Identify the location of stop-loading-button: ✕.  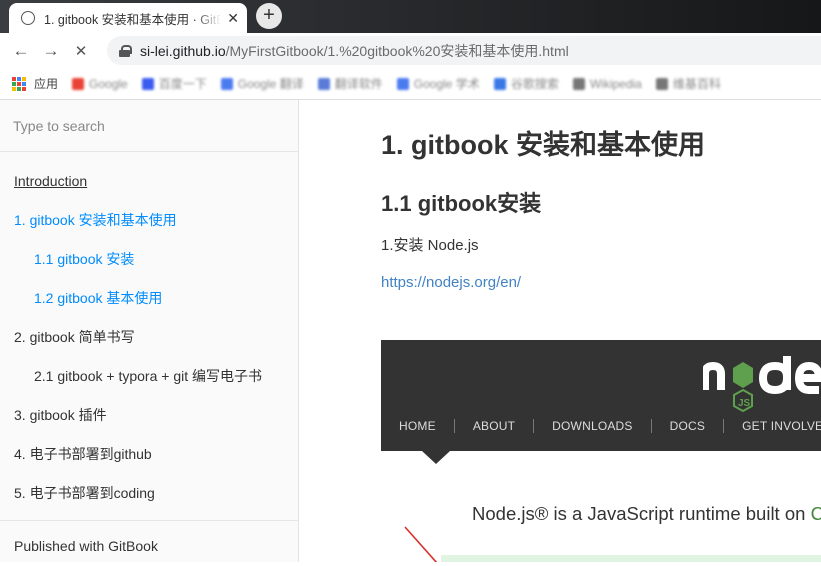
(81, 51).